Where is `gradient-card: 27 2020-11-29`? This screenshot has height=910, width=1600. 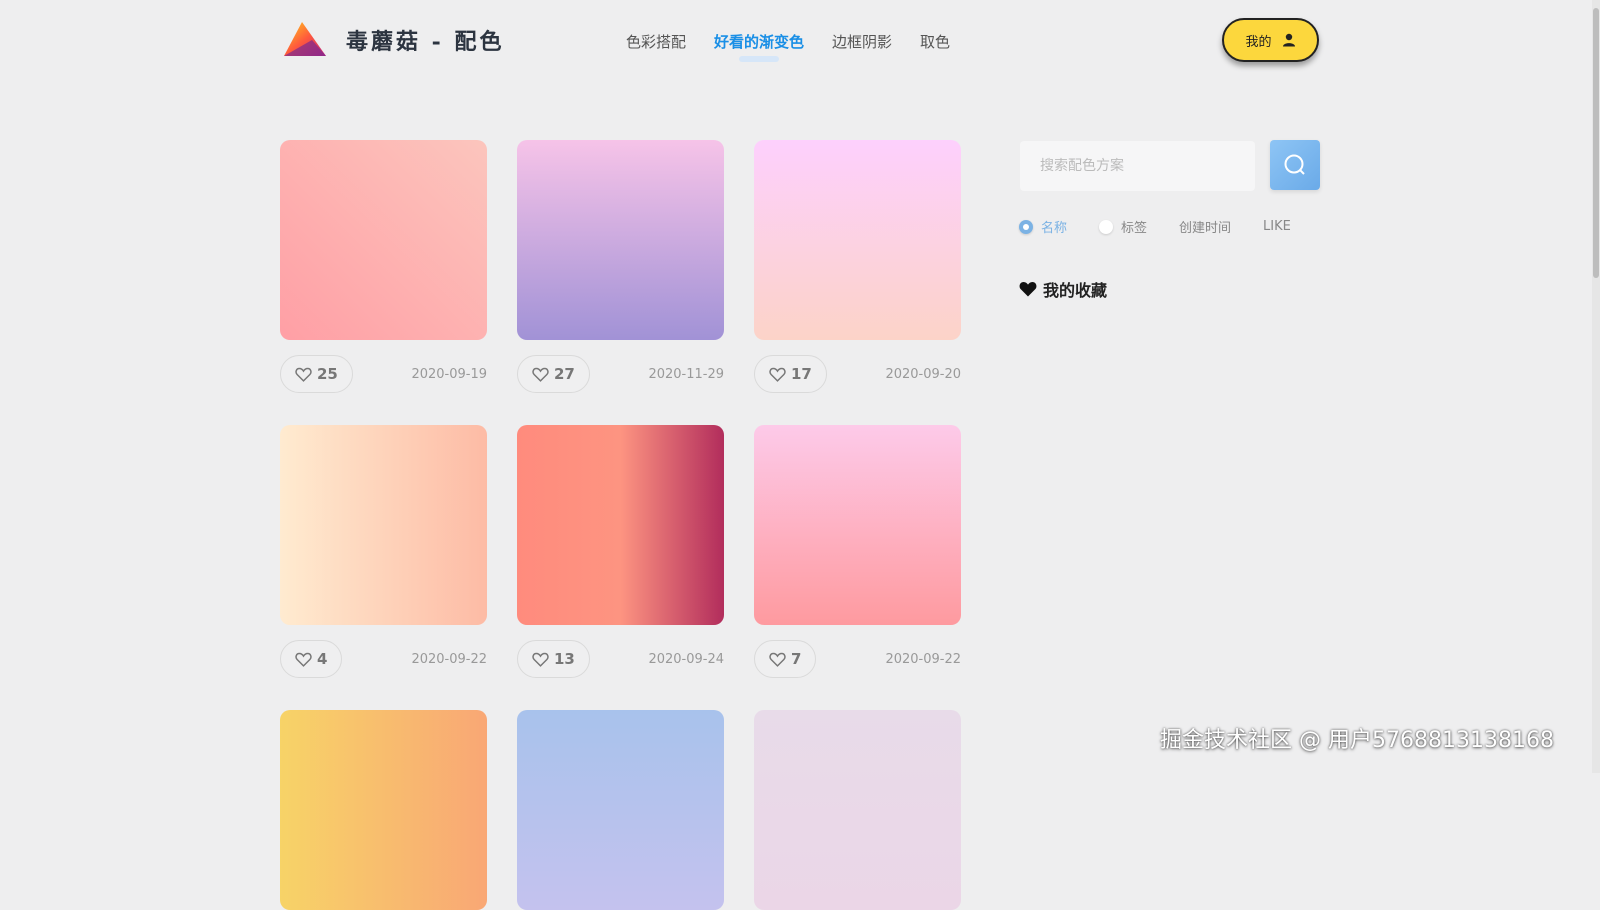 gradient-card: 27 2020-11-29 is located at coordinates (620, 266).